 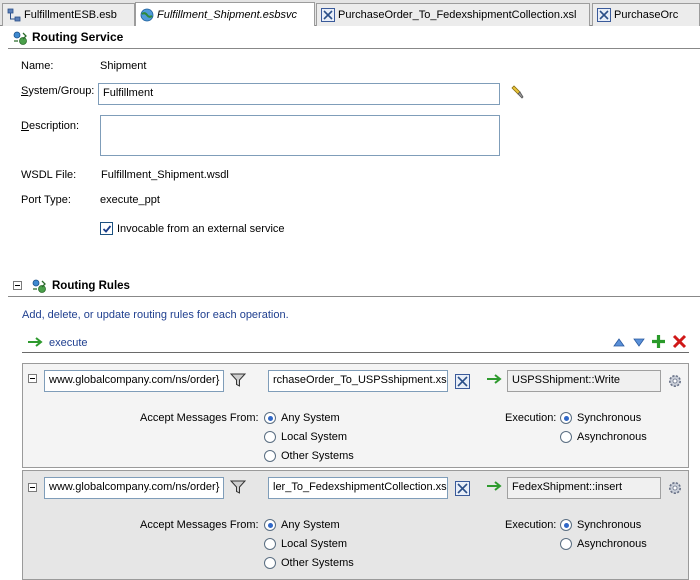 What do you see at coordinates (123, 66) in the screenshot?
I see `name-value: Shipment` at bounding box center [123, 66].